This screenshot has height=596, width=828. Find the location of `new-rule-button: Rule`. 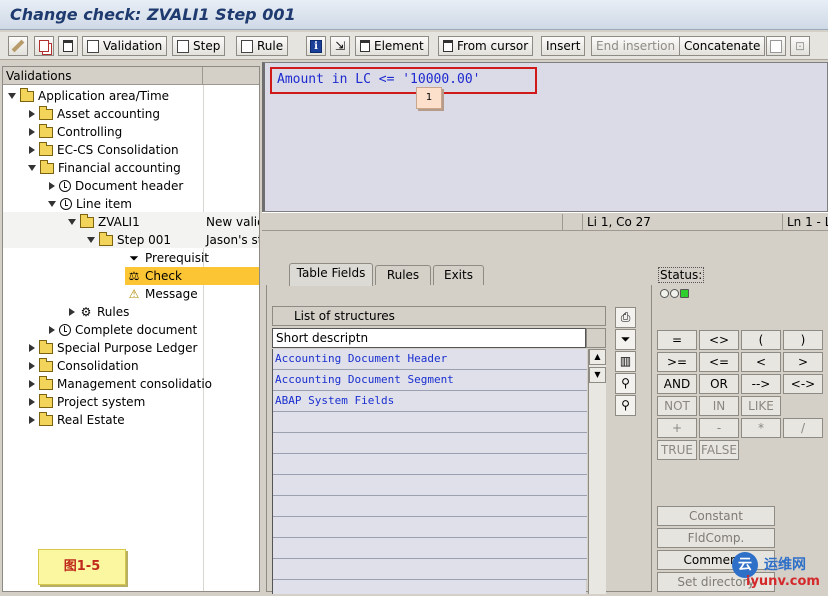

new-rule-button: Rule is located at coordinates (262, 46).